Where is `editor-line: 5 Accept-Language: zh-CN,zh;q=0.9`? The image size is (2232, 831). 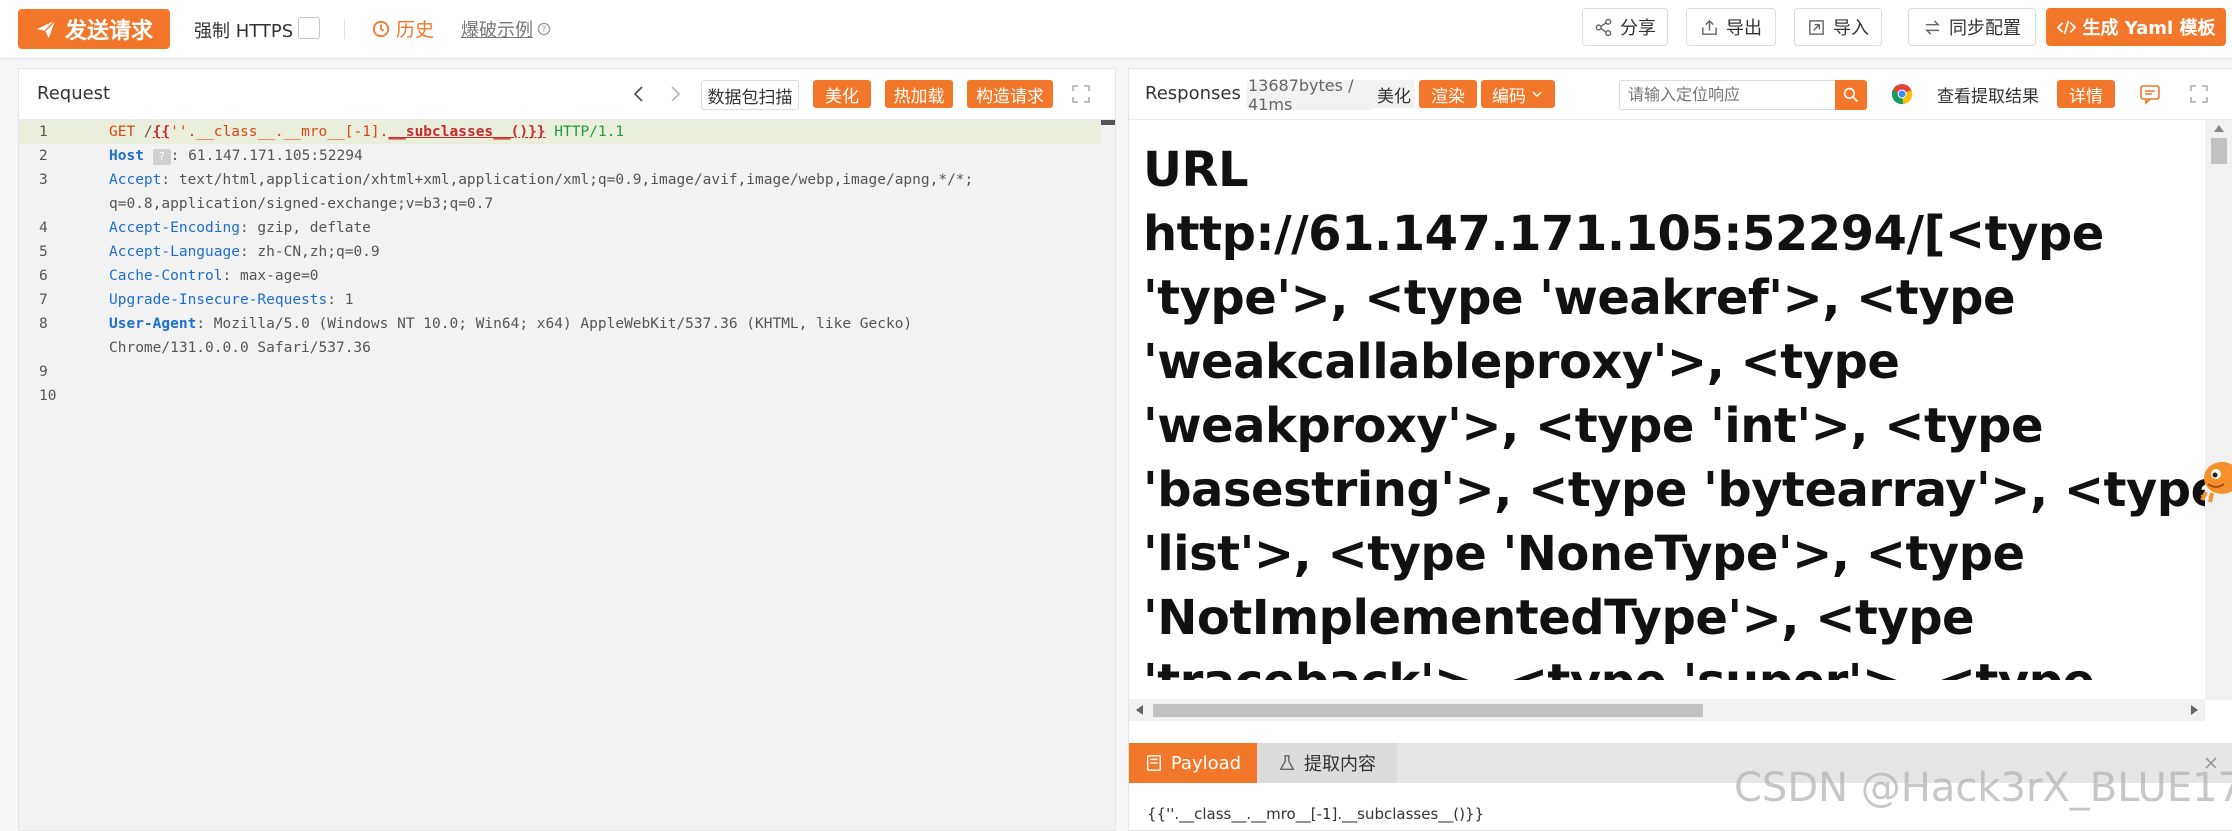
editor-line: 5 Accept-Language: zh-CN,zh;q=0.9 is located at coordinates (567, 252).